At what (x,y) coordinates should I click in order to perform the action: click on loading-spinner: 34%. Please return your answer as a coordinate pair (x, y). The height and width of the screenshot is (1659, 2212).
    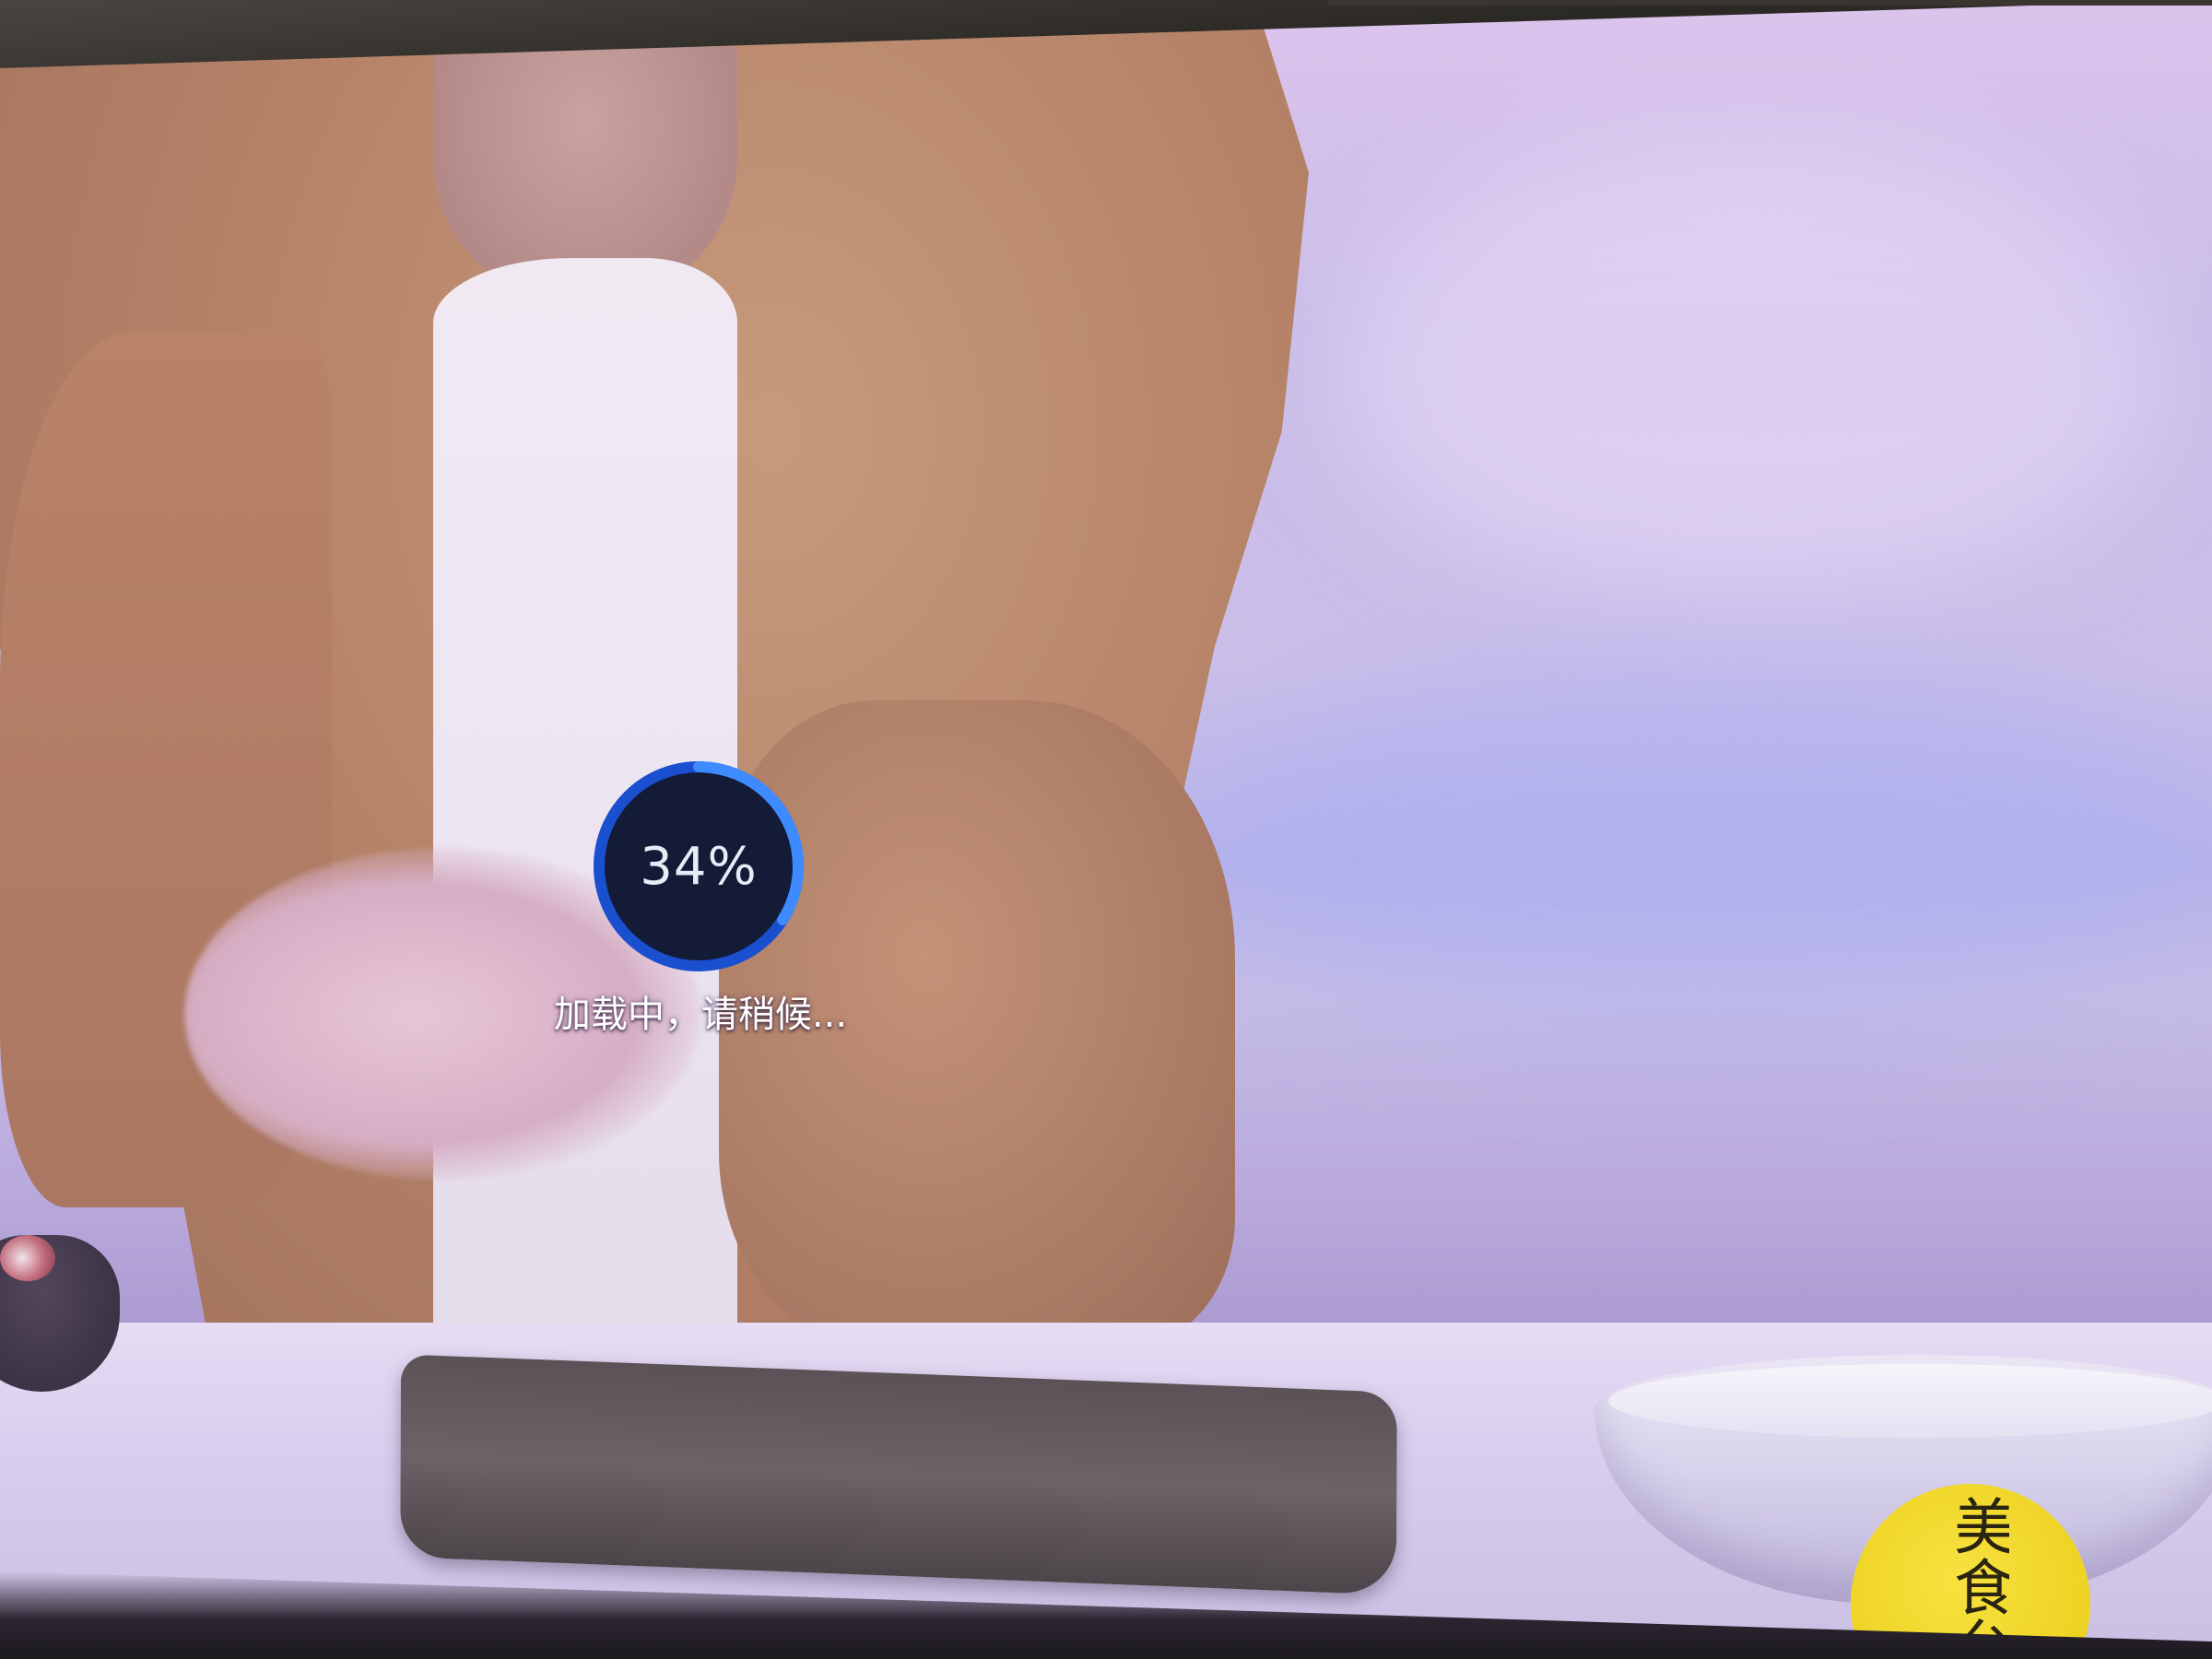
    Looking at the image, I should click on (698, 866).